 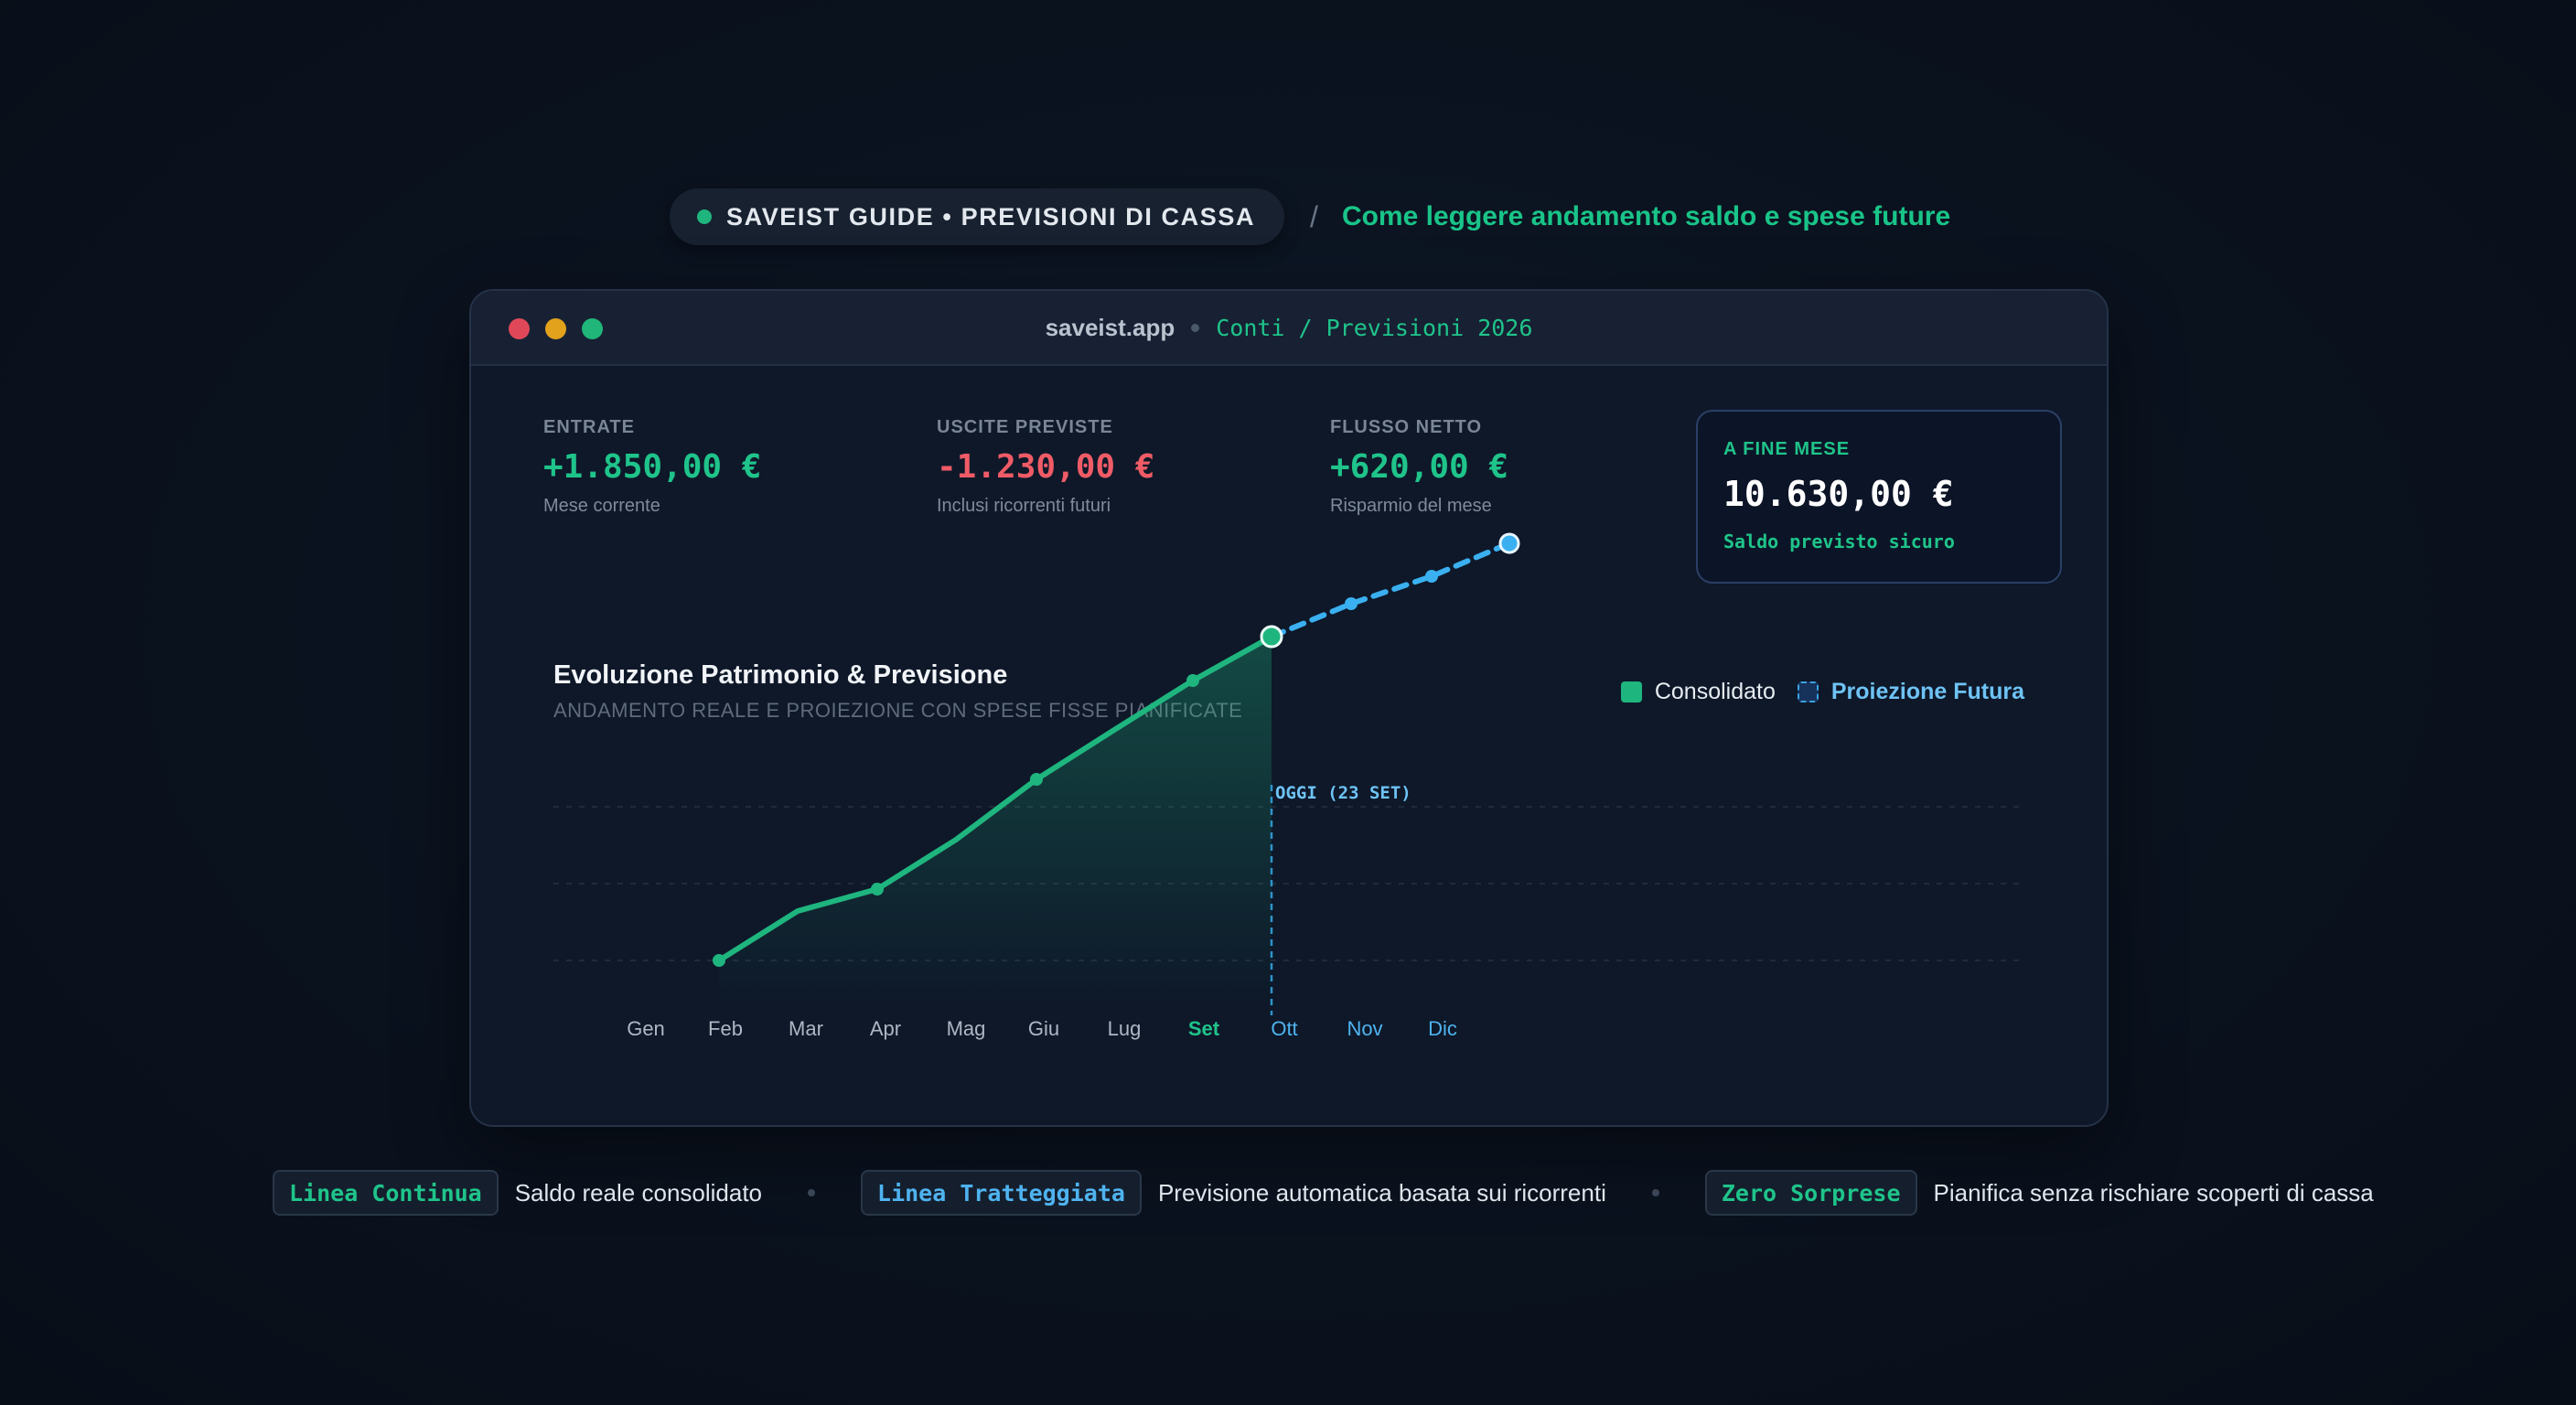 What do you see at coordinates (386, 1193) in the screenshot?
I see `footer-tag-solid-line: Linea Continua` at bounding box center [386, 1193].